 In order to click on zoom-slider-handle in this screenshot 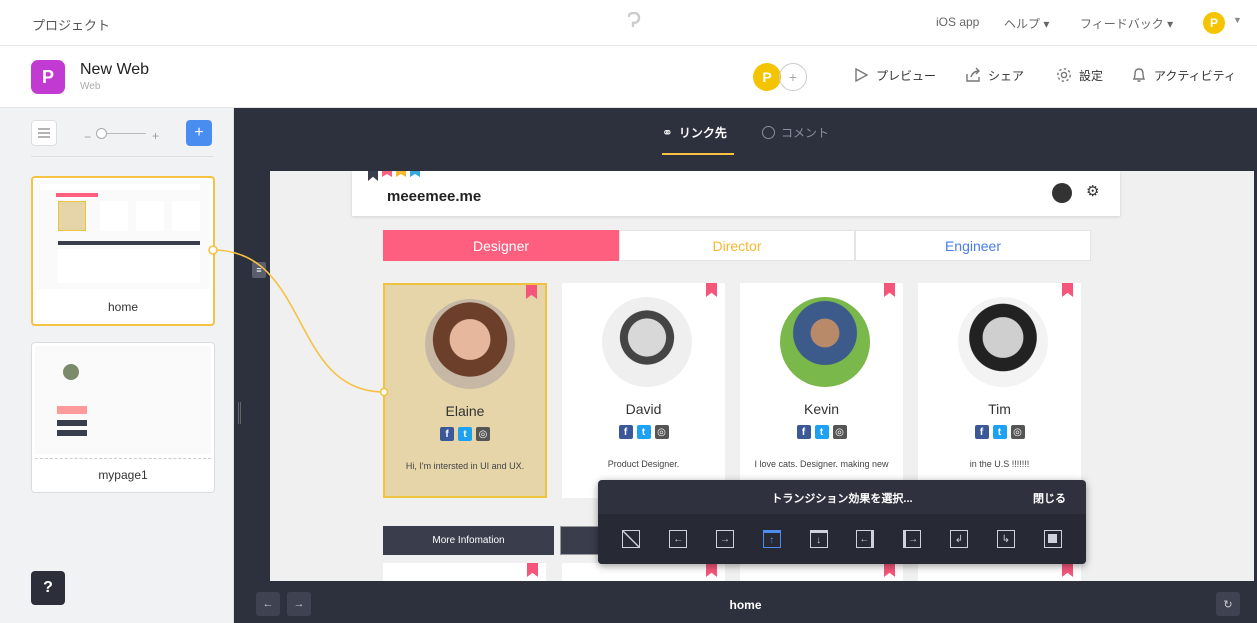, I will do `click(101, 133)`.